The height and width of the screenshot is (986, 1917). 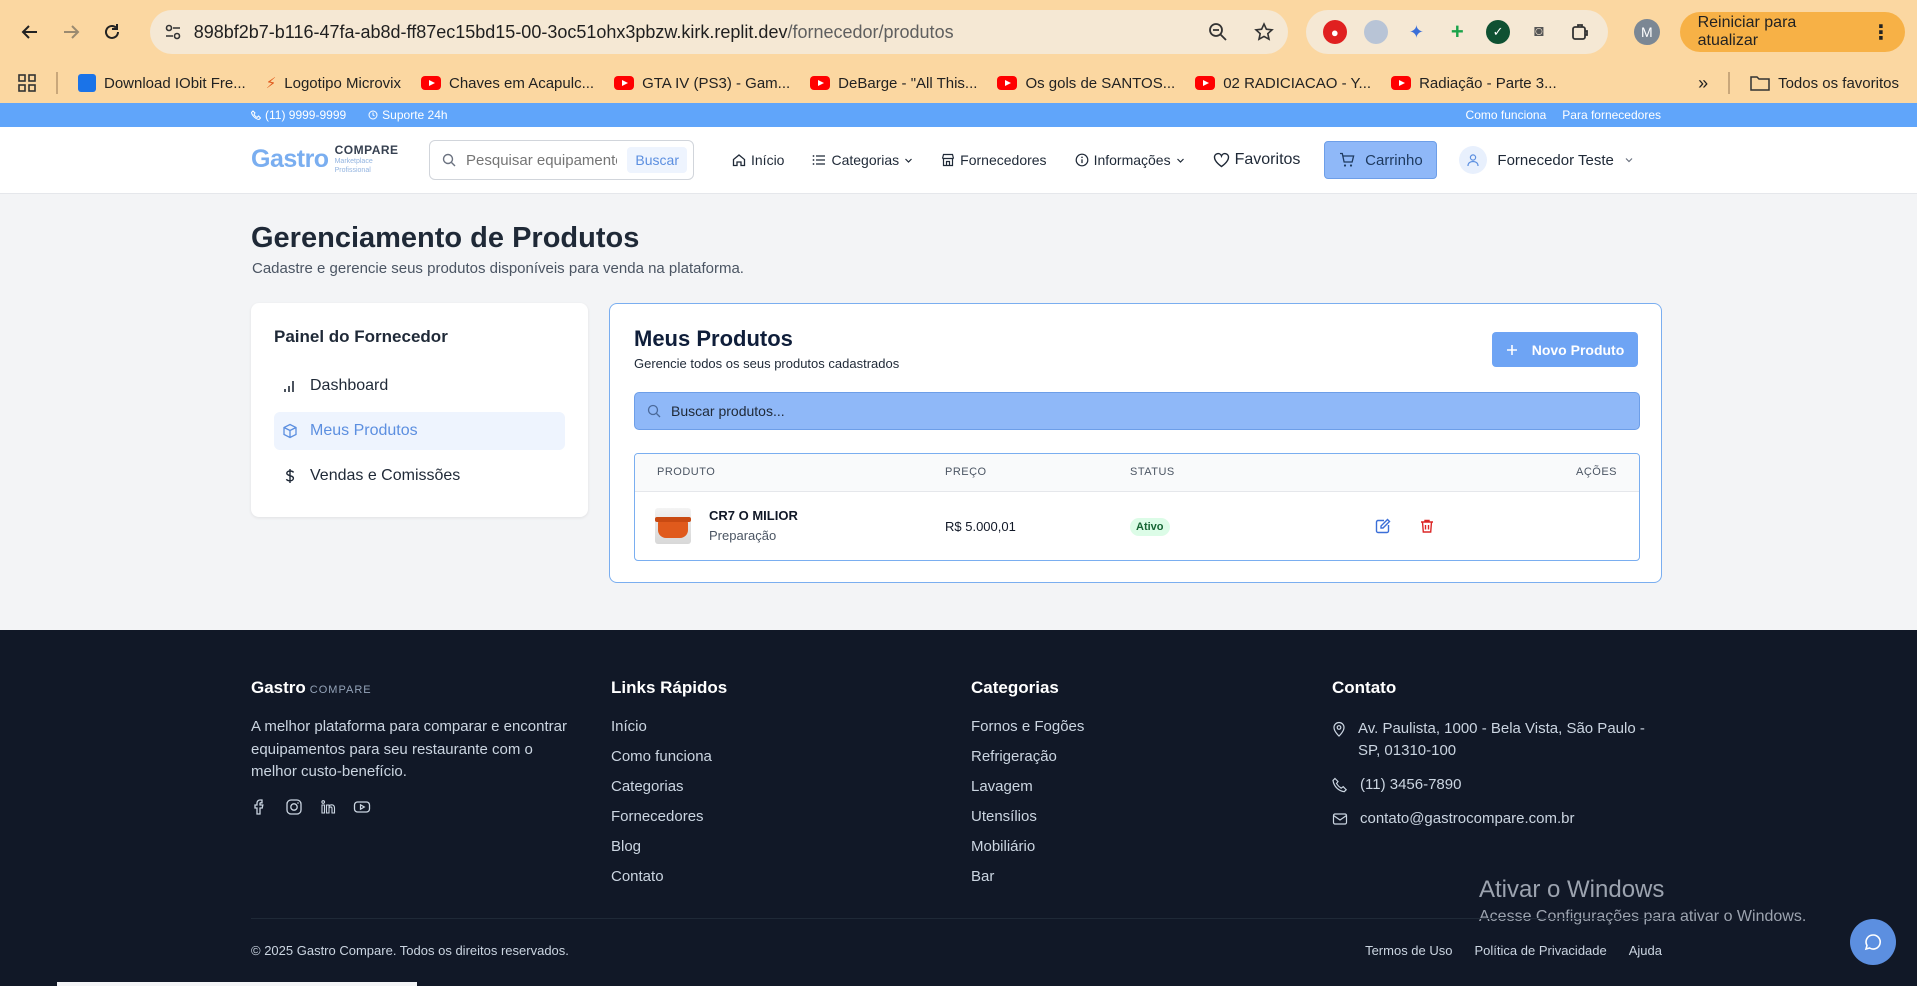 I want to click on linkedin-icon, so click(x=328, y=807).